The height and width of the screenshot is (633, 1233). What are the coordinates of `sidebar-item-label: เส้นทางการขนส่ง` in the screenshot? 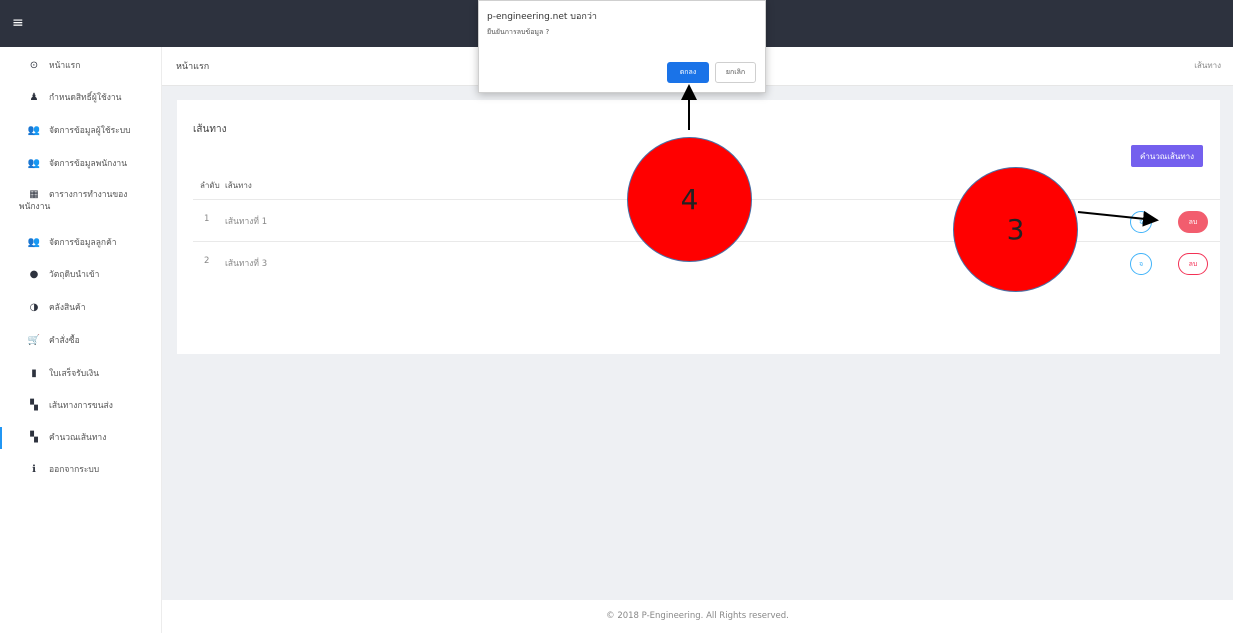 It's located at (81, 406).